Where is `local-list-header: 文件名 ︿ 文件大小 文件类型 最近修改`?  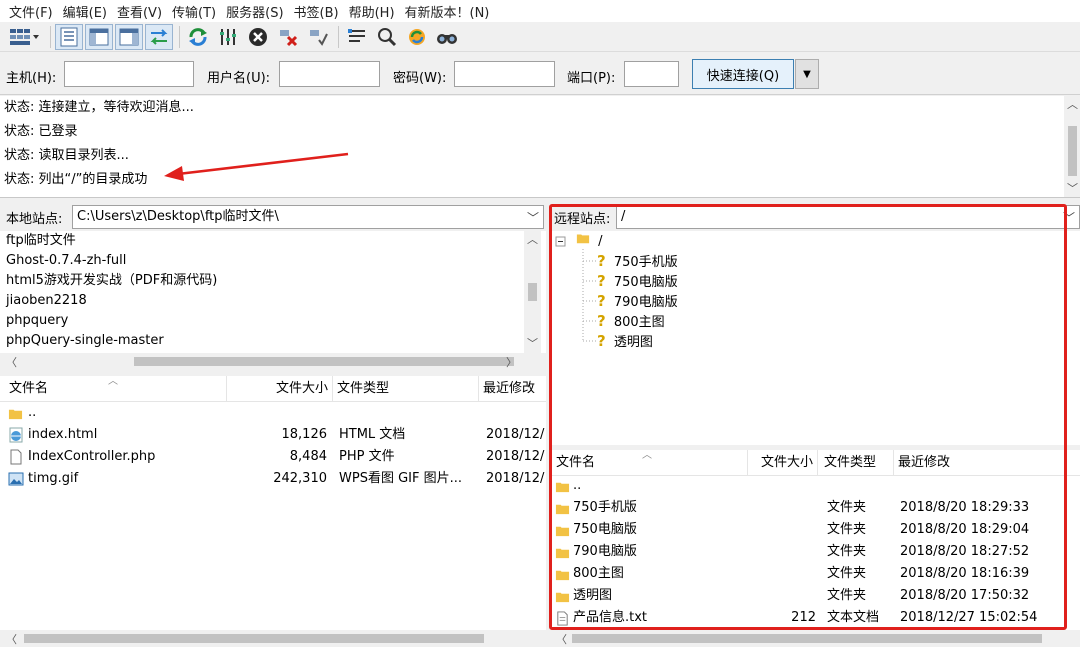 local-list-header: 文件名 ︿ 文件大小 文件类型 最近修改 is located at coordinates (273, 389).